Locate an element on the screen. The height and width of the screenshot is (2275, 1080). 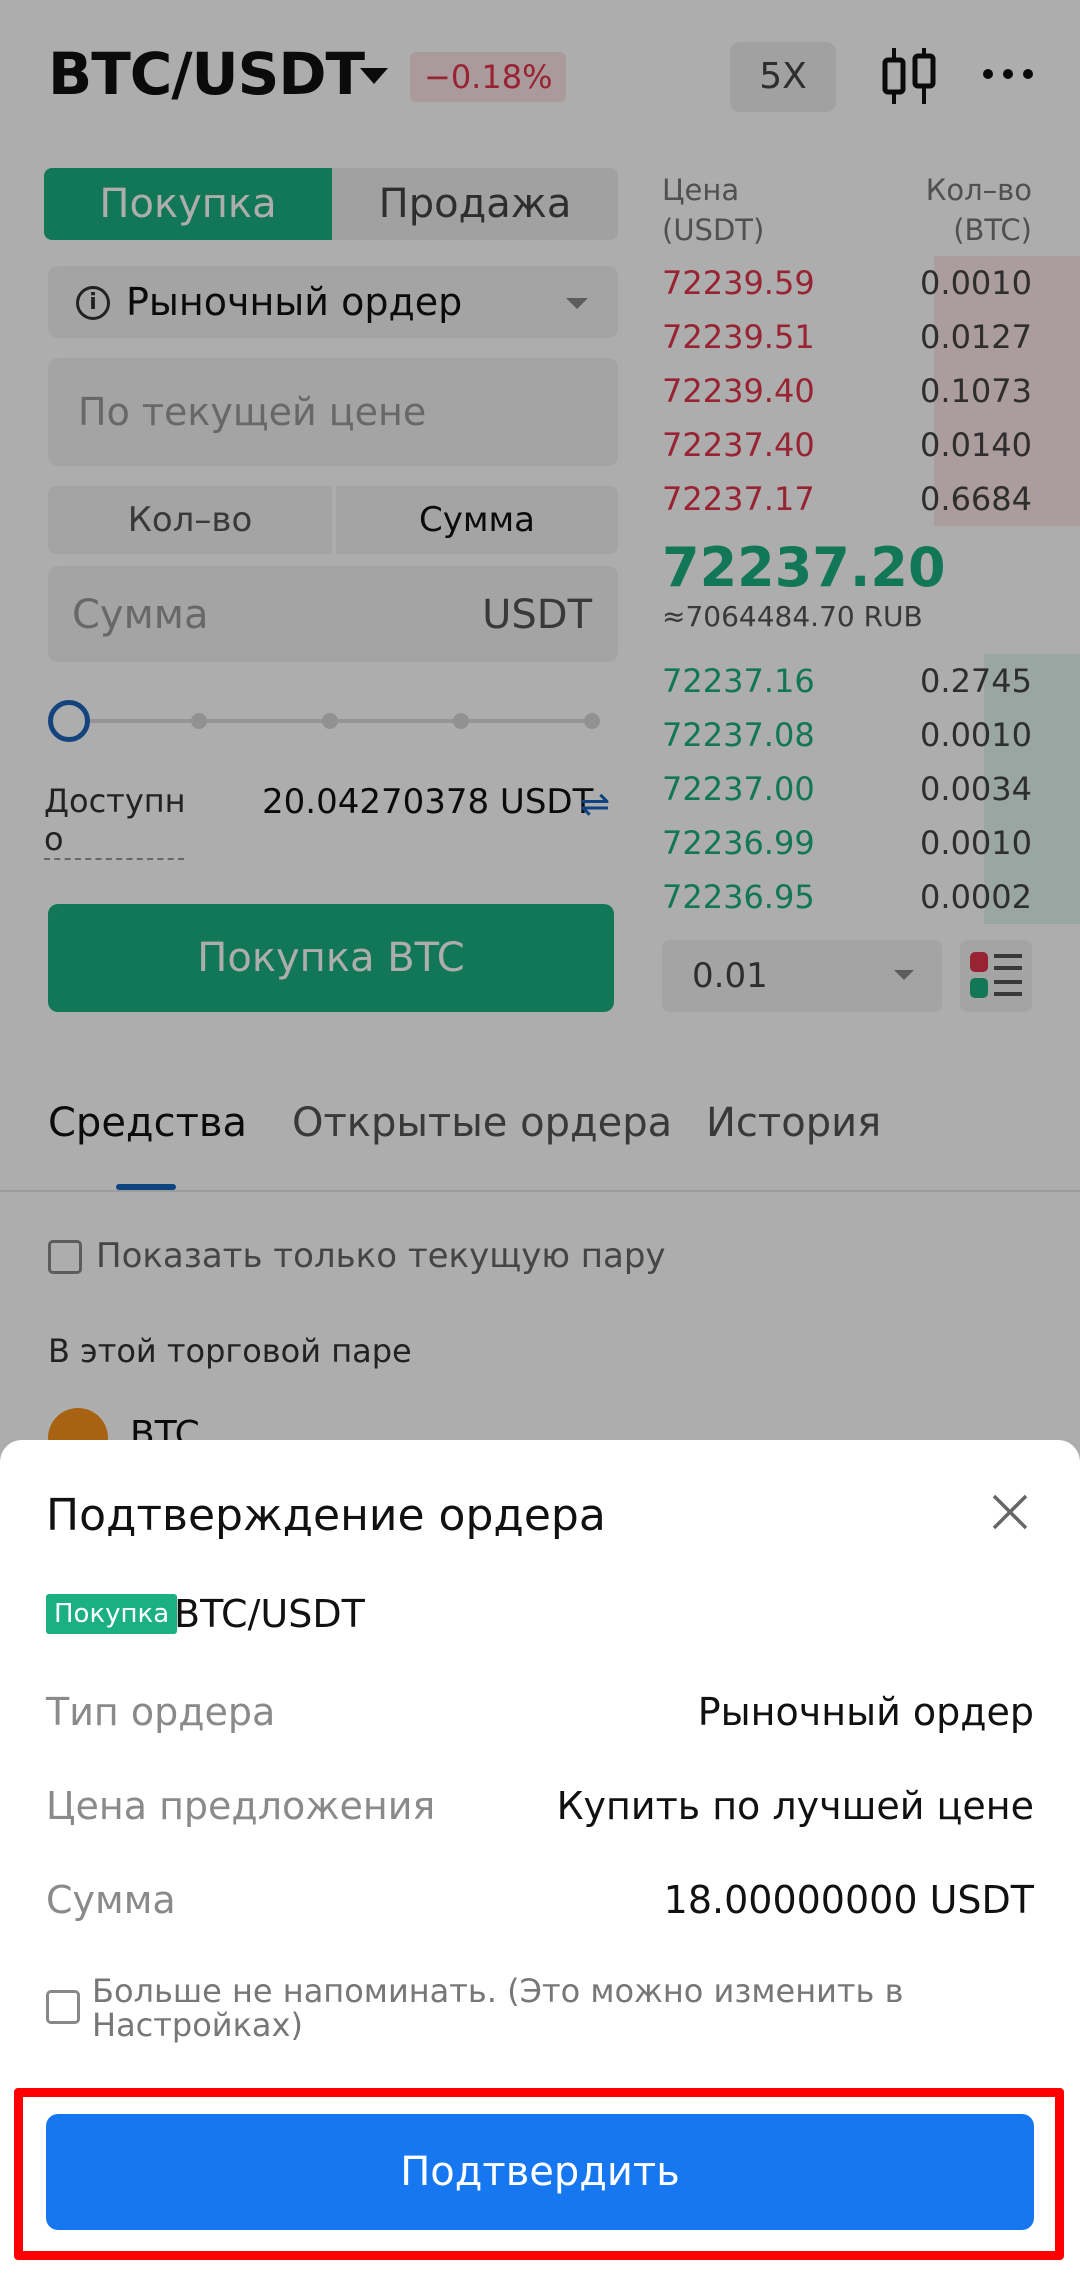
dialog-title: Подтверждение ордера is located at coordinates (326, 1515).